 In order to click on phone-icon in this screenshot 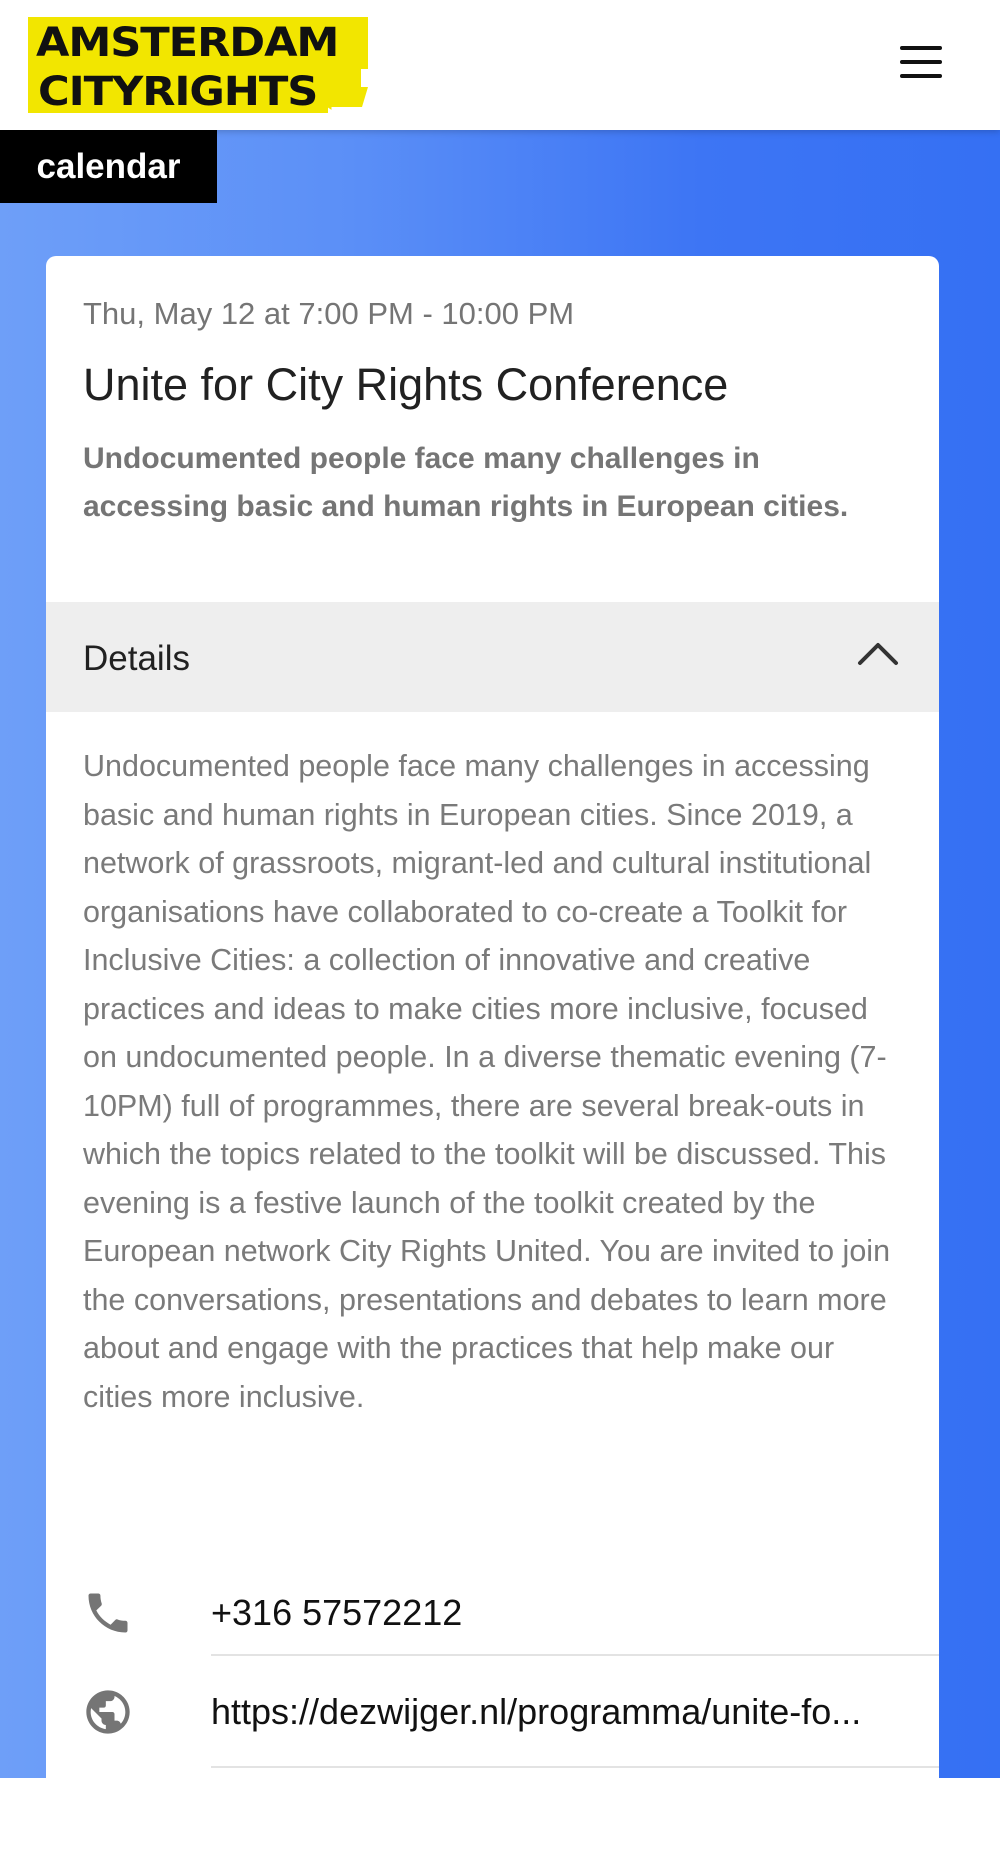, I will do `click(108, 1613)`.